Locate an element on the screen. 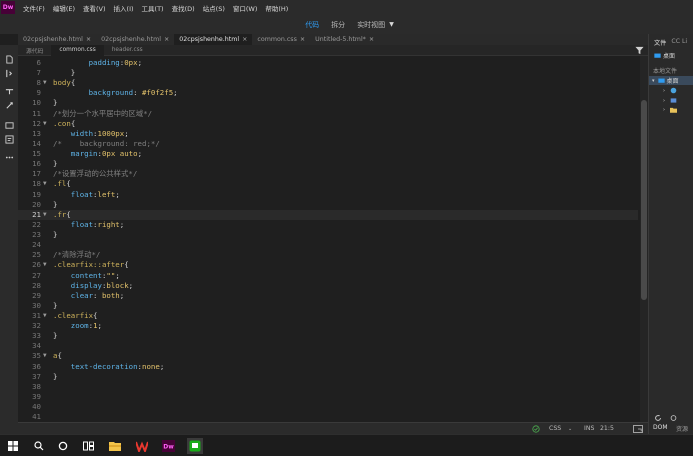 The width and height of the screenshot is (693, 456). code-line: 9 background: #f0f2f5; is located at coordinates (328, 93).